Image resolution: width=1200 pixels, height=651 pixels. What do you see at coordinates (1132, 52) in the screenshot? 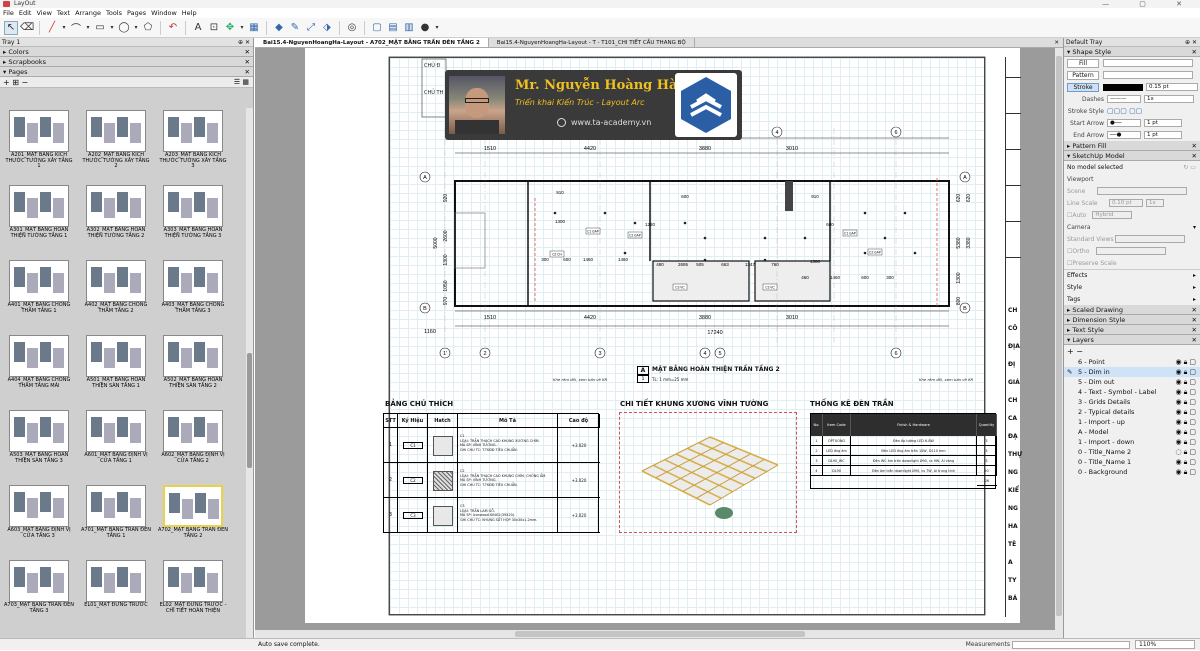
I see `section-shape-style: ▾ Shape Style ✕` at bounding box center [1132, 52].